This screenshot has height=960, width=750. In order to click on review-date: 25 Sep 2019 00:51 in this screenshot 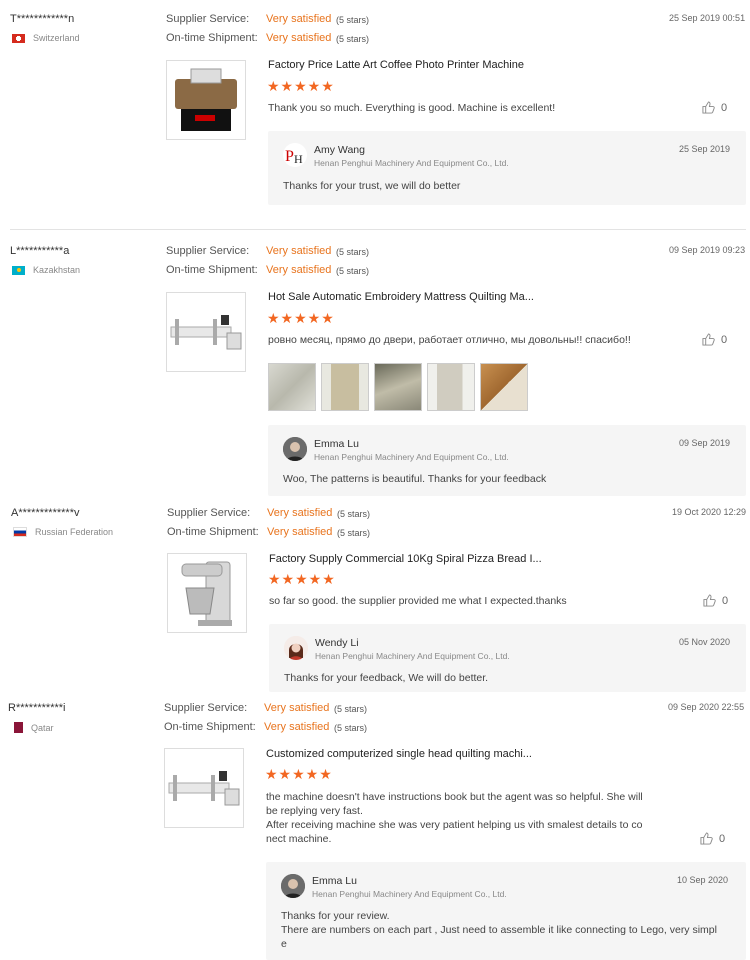, I will do `click(707, 18)`.